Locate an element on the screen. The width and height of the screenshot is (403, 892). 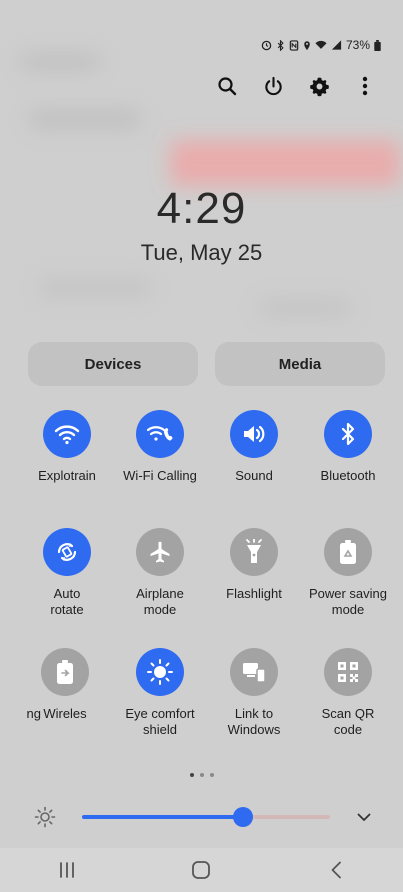
brightness-control is located at coordinates (201, 817).